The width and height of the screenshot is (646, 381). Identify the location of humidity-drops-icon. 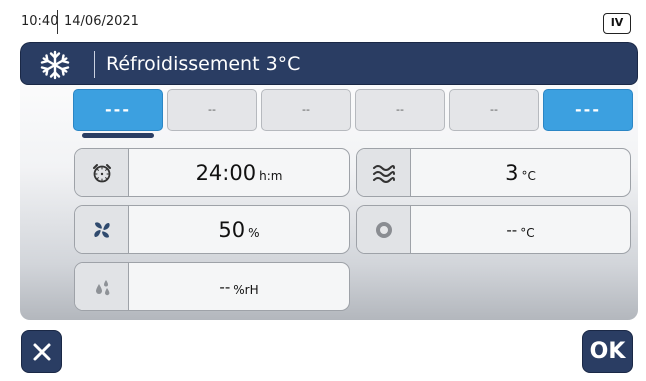
(102, 287).